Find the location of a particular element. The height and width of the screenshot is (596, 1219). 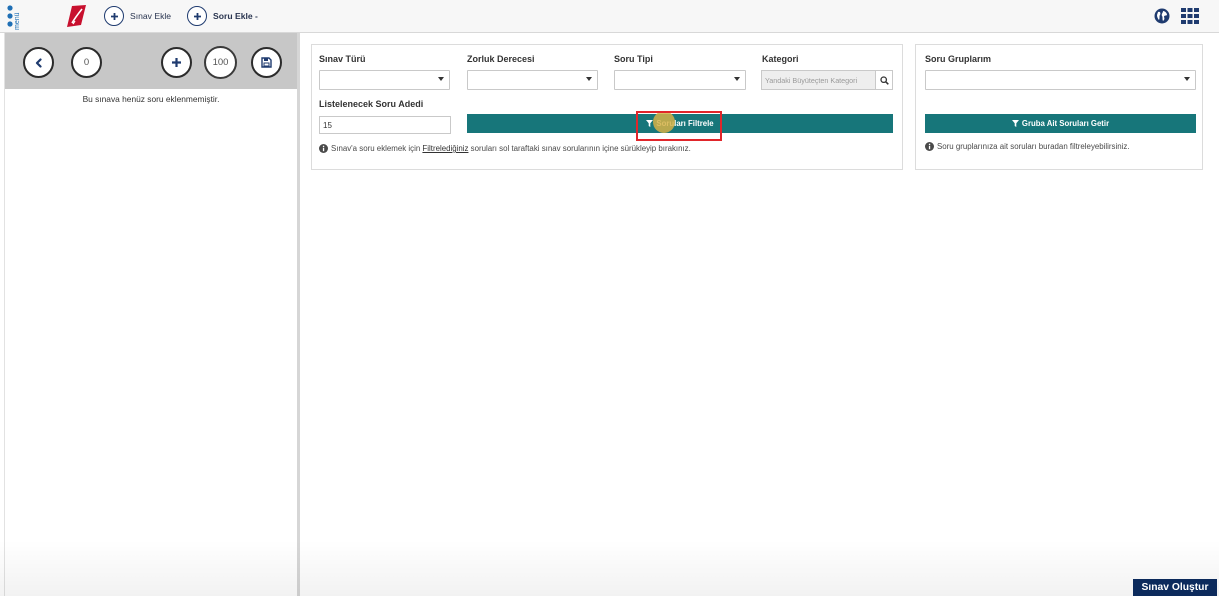

filter-icon is located at coordinates (1015, 123).